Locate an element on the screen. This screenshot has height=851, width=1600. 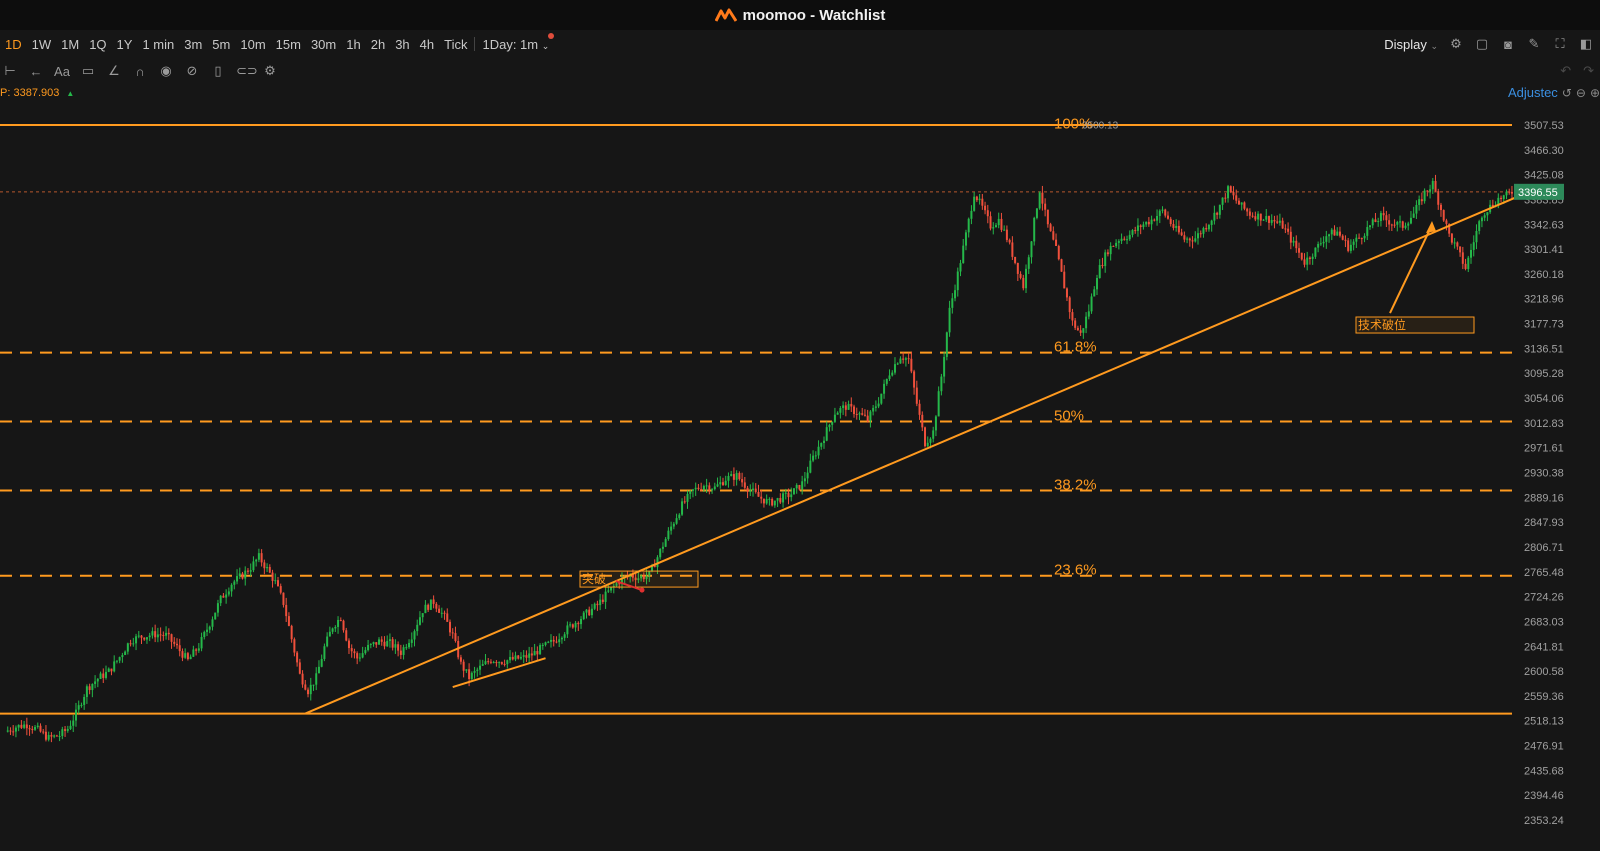
fib-level-label: 38.2% is located at coordinates (1075, 484).